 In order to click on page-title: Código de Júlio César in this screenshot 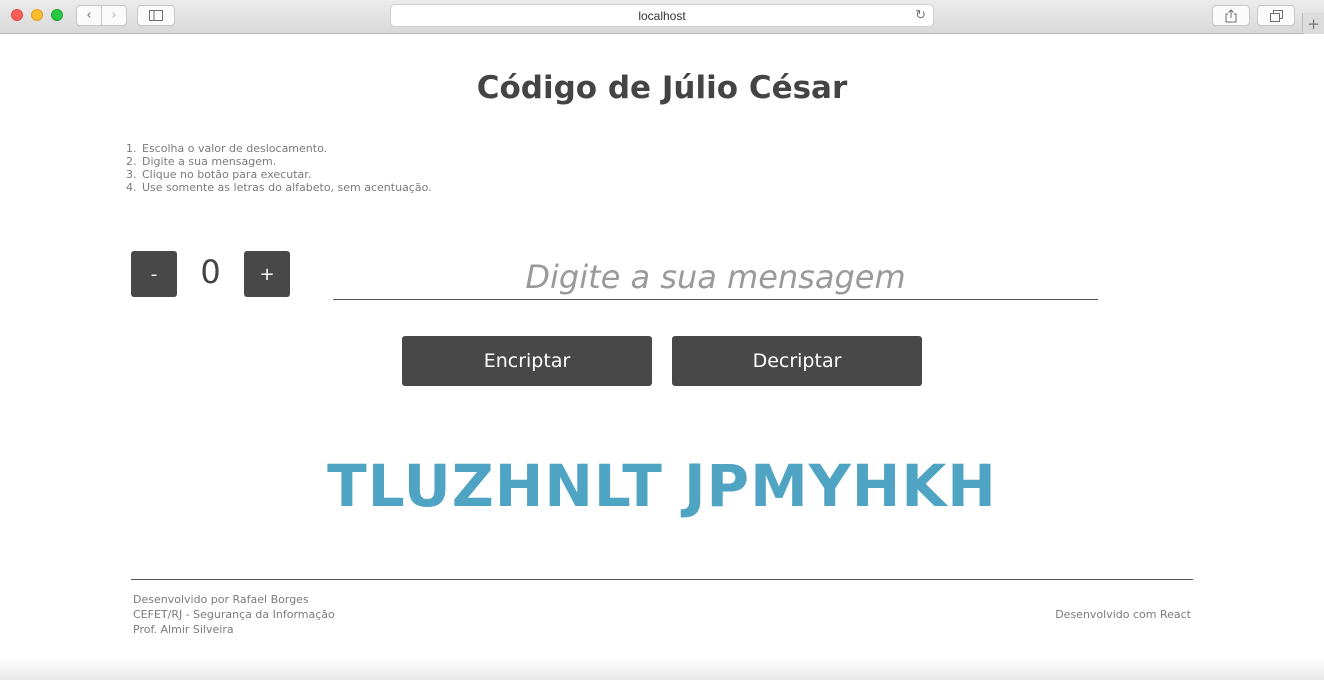, I will do `click(662, 88)`.